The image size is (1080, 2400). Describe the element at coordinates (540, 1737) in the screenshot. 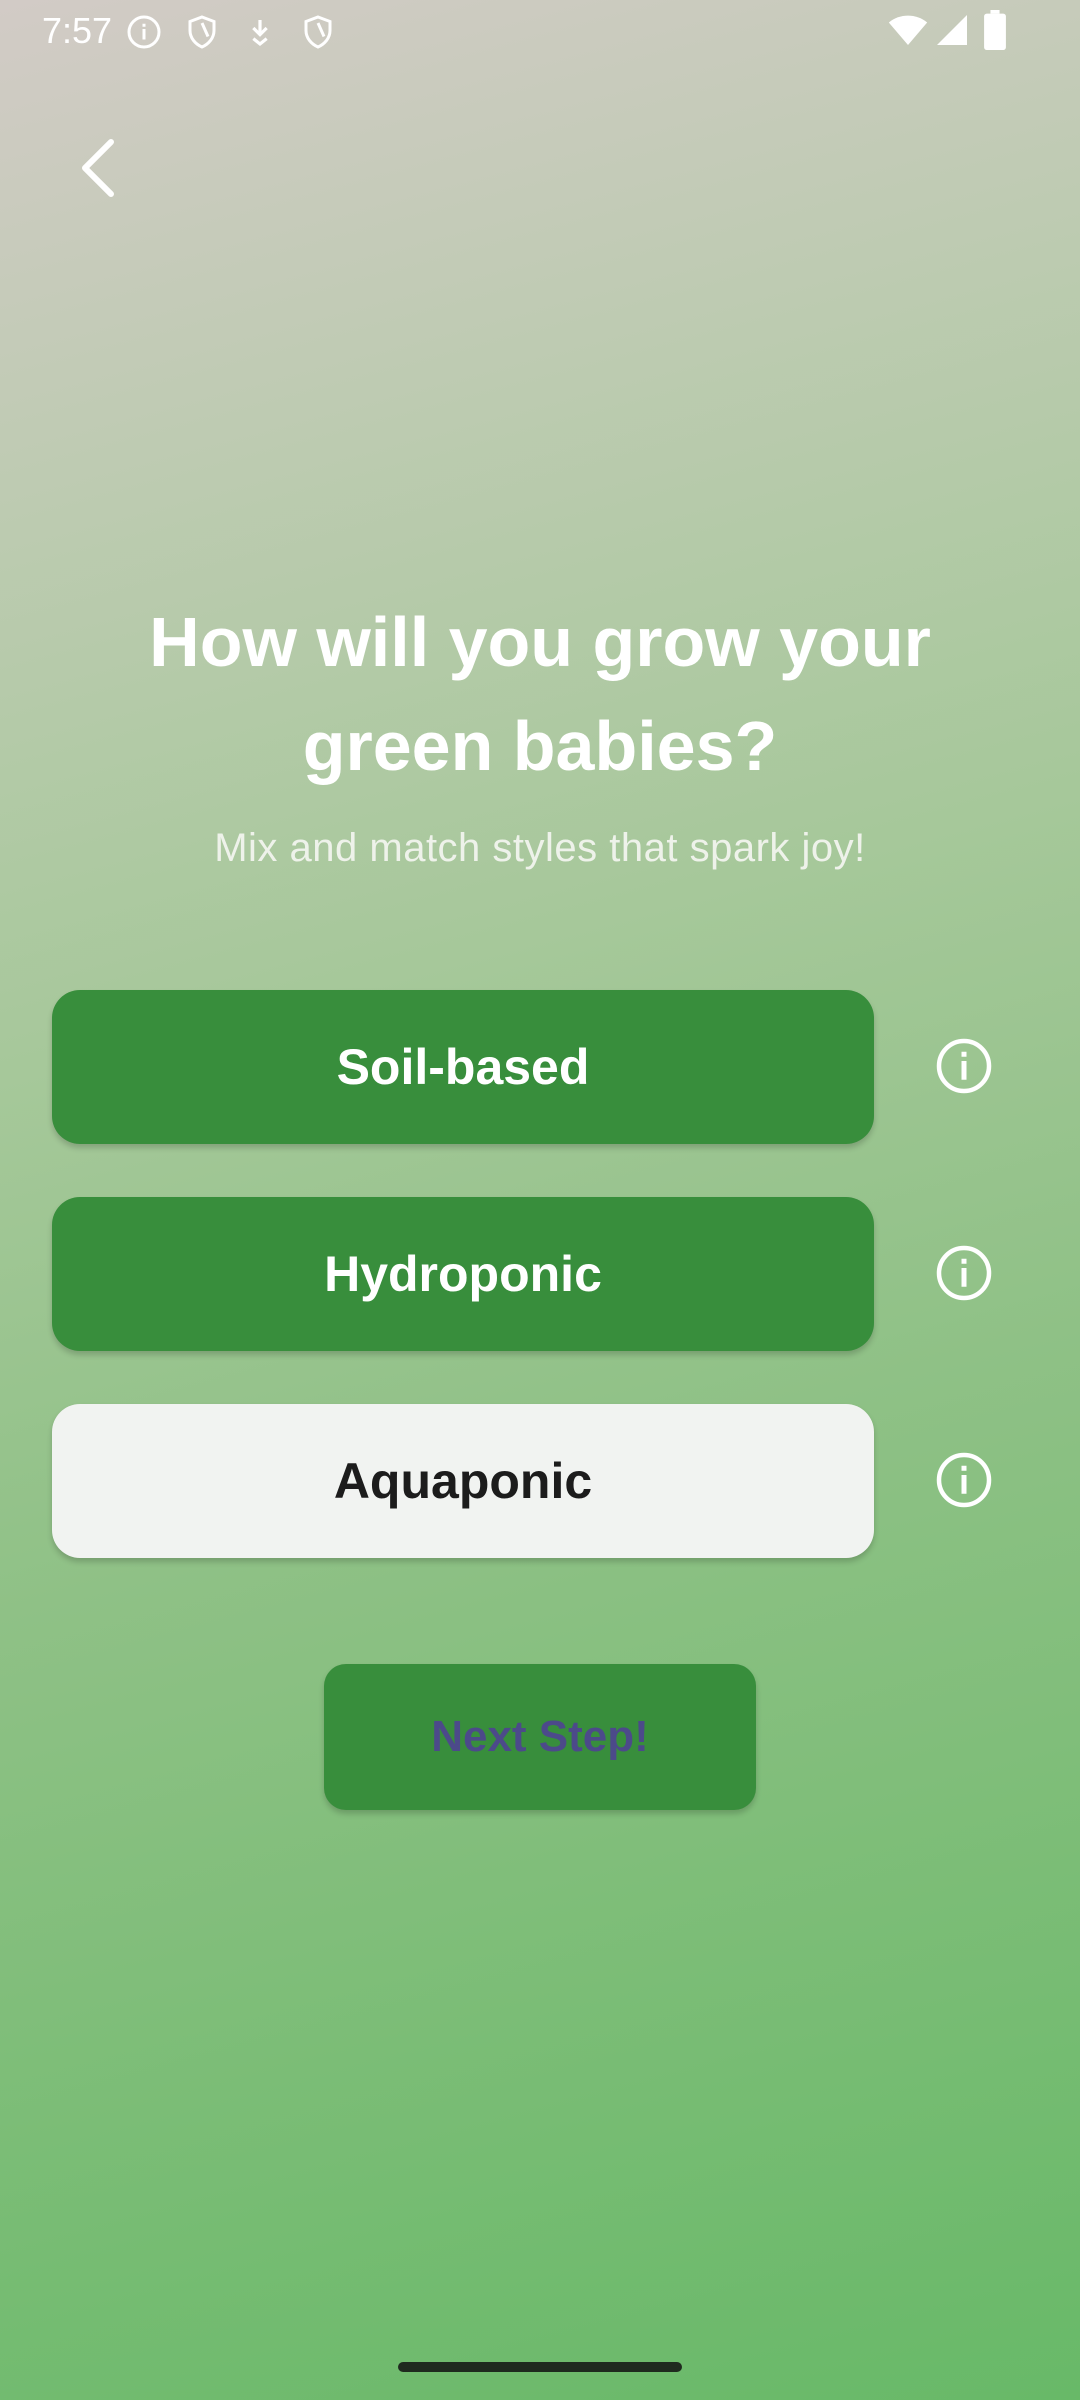

I see `next-step-button: Next Step!` at that location.